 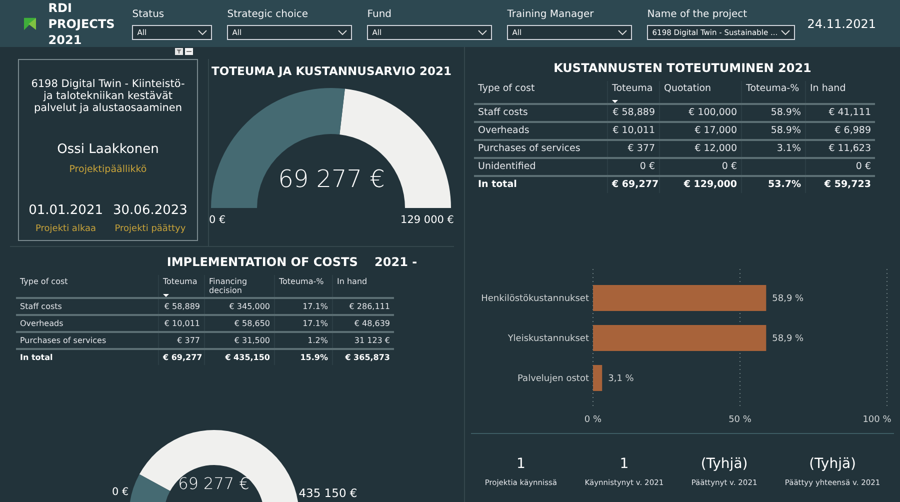 I want to click on category-label: Henkilöstökustannukset, so click(x=535, y=299).